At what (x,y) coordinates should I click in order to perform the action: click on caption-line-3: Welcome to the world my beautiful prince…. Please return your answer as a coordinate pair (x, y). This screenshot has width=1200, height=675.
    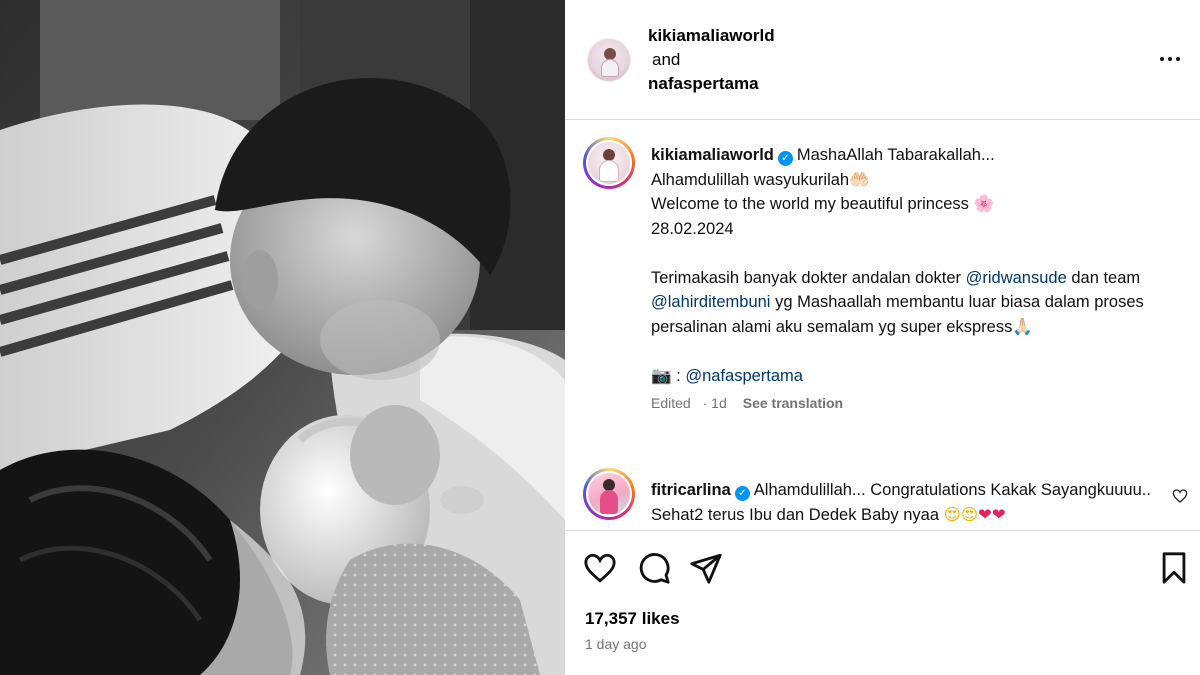
    Looking at the image, I should click on (810, 204).